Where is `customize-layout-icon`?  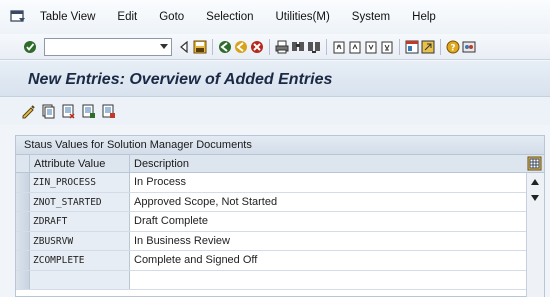
customize-layout-icon is located at coordinates (469, 47).